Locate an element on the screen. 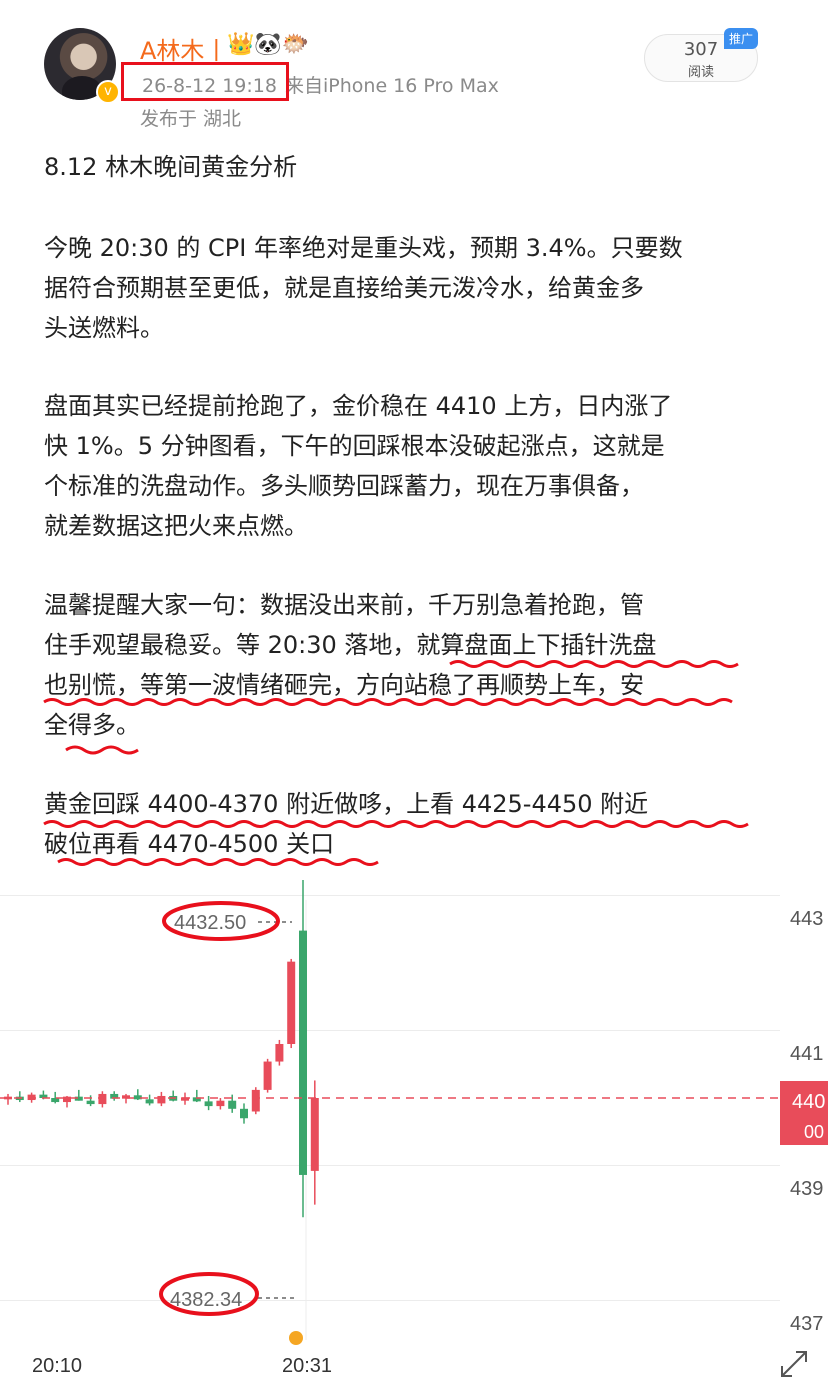 The height and width of the screenshot is (1383, 828). post-line: 也别慌，等第一波情绪砸完，方向站稳了再顺势上车，安 is located at coordinates (344, 685).